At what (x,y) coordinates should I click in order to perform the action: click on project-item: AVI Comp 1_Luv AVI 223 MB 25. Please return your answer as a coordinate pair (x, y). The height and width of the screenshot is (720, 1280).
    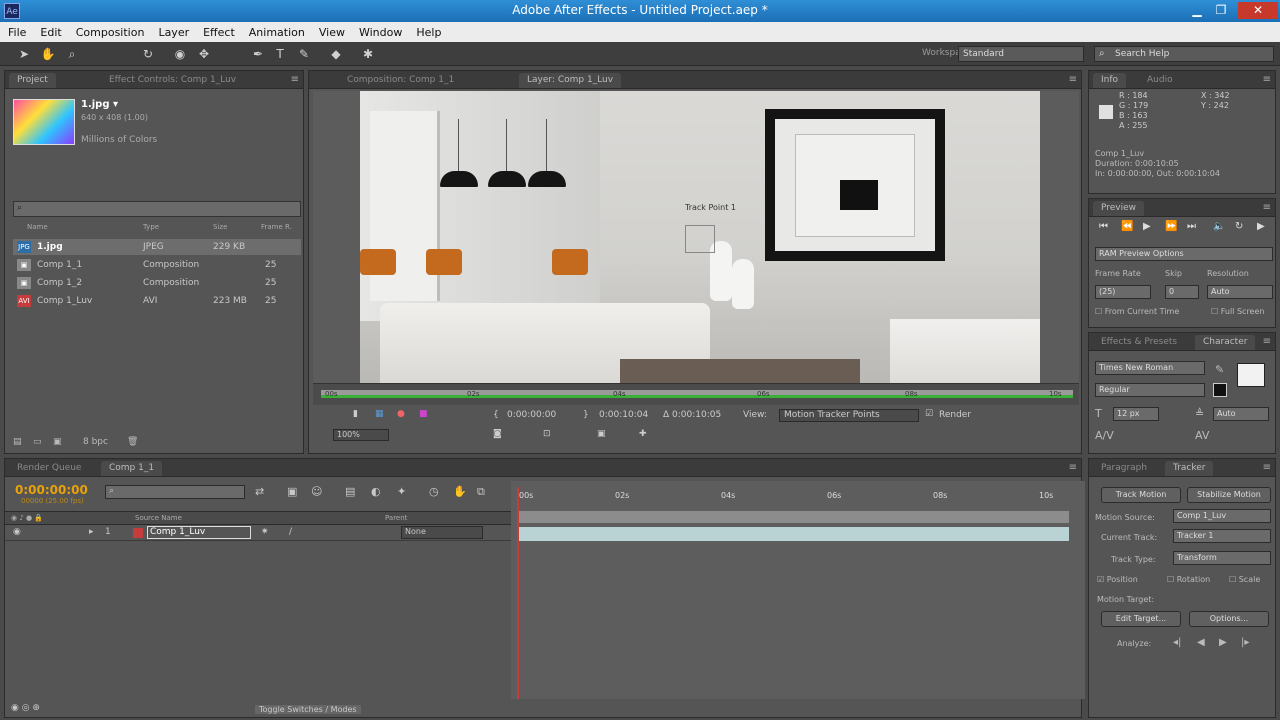
    Looking at the image, I should click on (157, 301).